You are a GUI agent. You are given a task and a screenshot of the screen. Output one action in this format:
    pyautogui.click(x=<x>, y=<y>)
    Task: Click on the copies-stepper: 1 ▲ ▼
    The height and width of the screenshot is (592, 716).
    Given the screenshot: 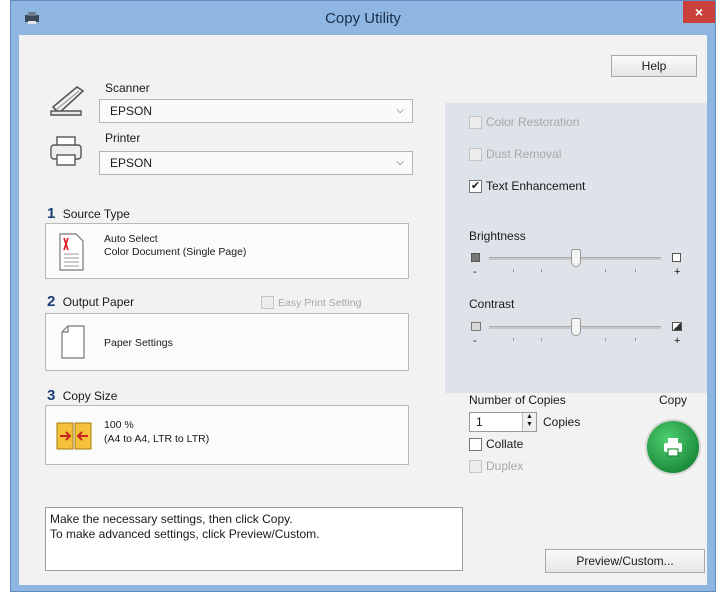 What is the action you would take?
    pyautogui.click(x=503, y=422)
    